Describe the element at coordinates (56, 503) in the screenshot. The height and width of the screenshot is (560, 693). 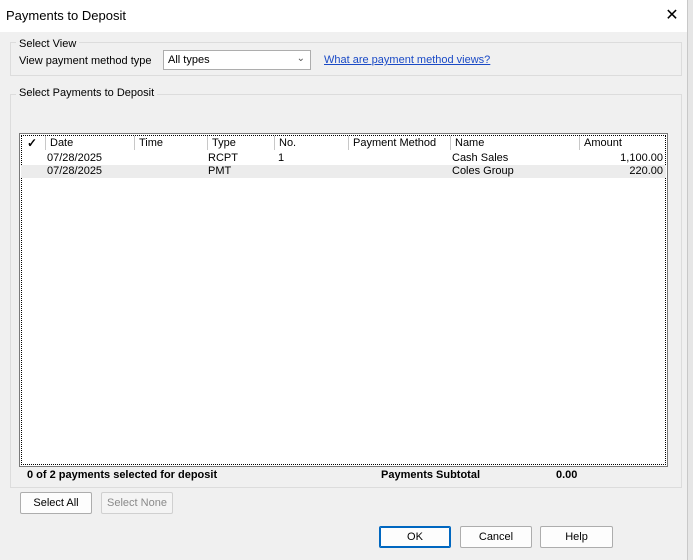
I see `select-all-button: Select All` at that location.